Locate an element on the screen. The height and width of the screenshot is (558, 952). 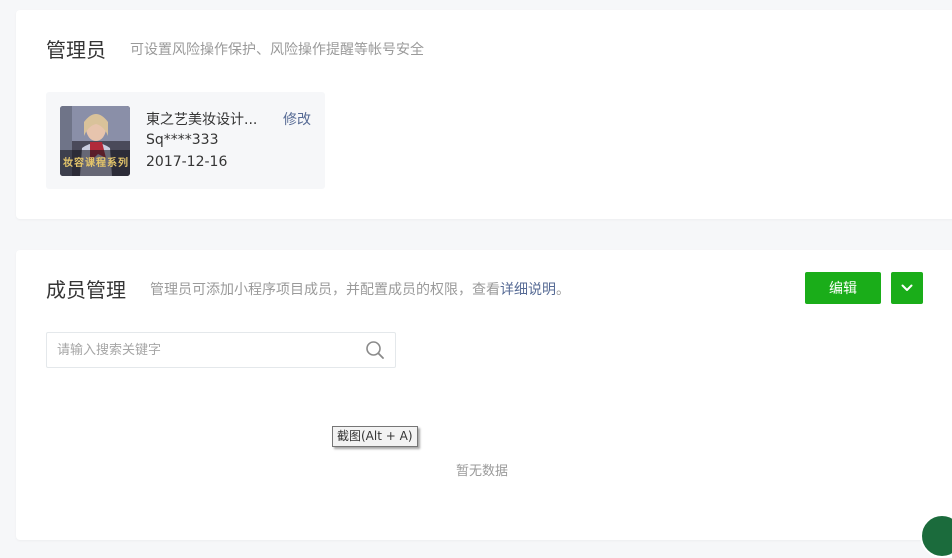
admin-modify-link: 修改 is located at coordinates (297, 119).